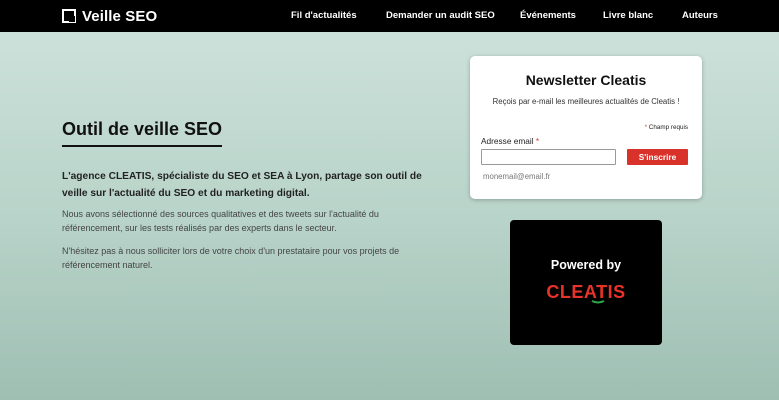  I want to click on newsletter-title: Newsletter Cleatis, so click(586, 80).